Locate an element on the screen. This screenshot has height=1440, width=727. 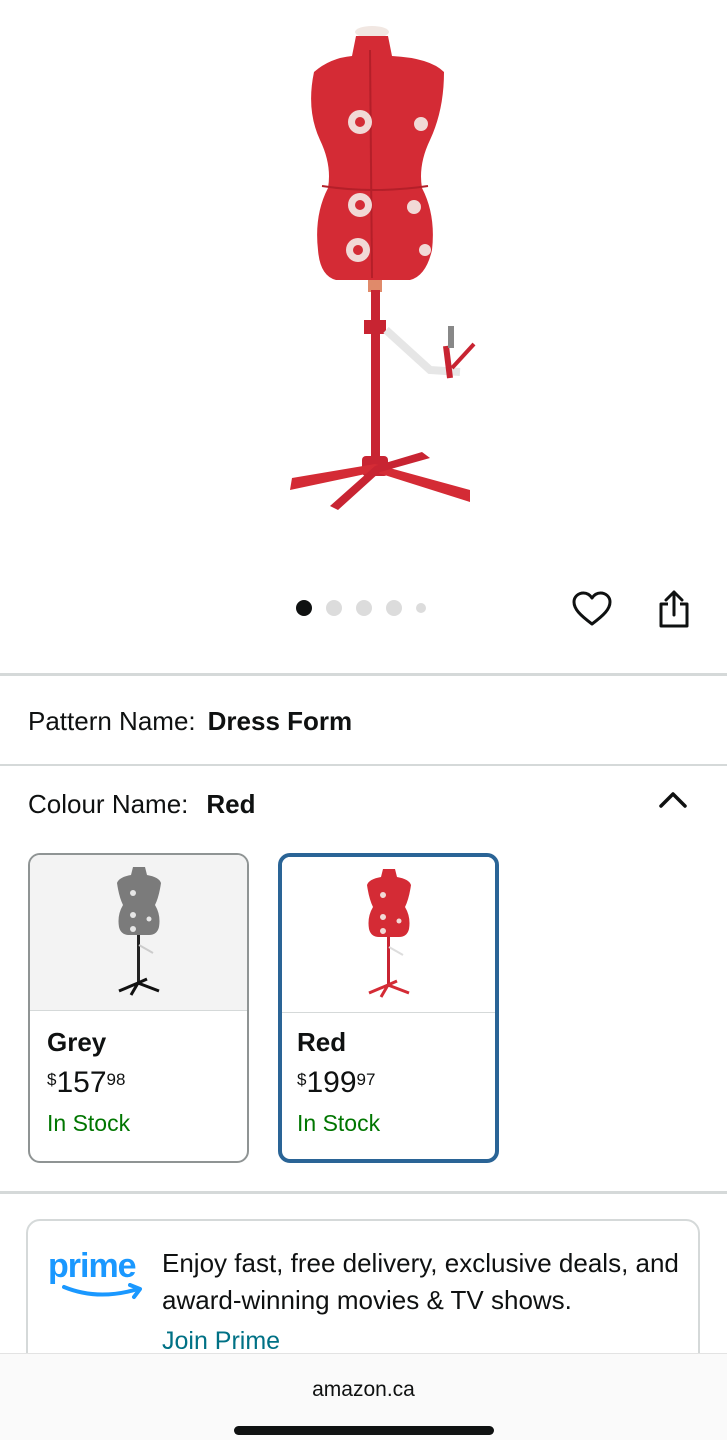
image-actions is located at coordinates (633, 609).